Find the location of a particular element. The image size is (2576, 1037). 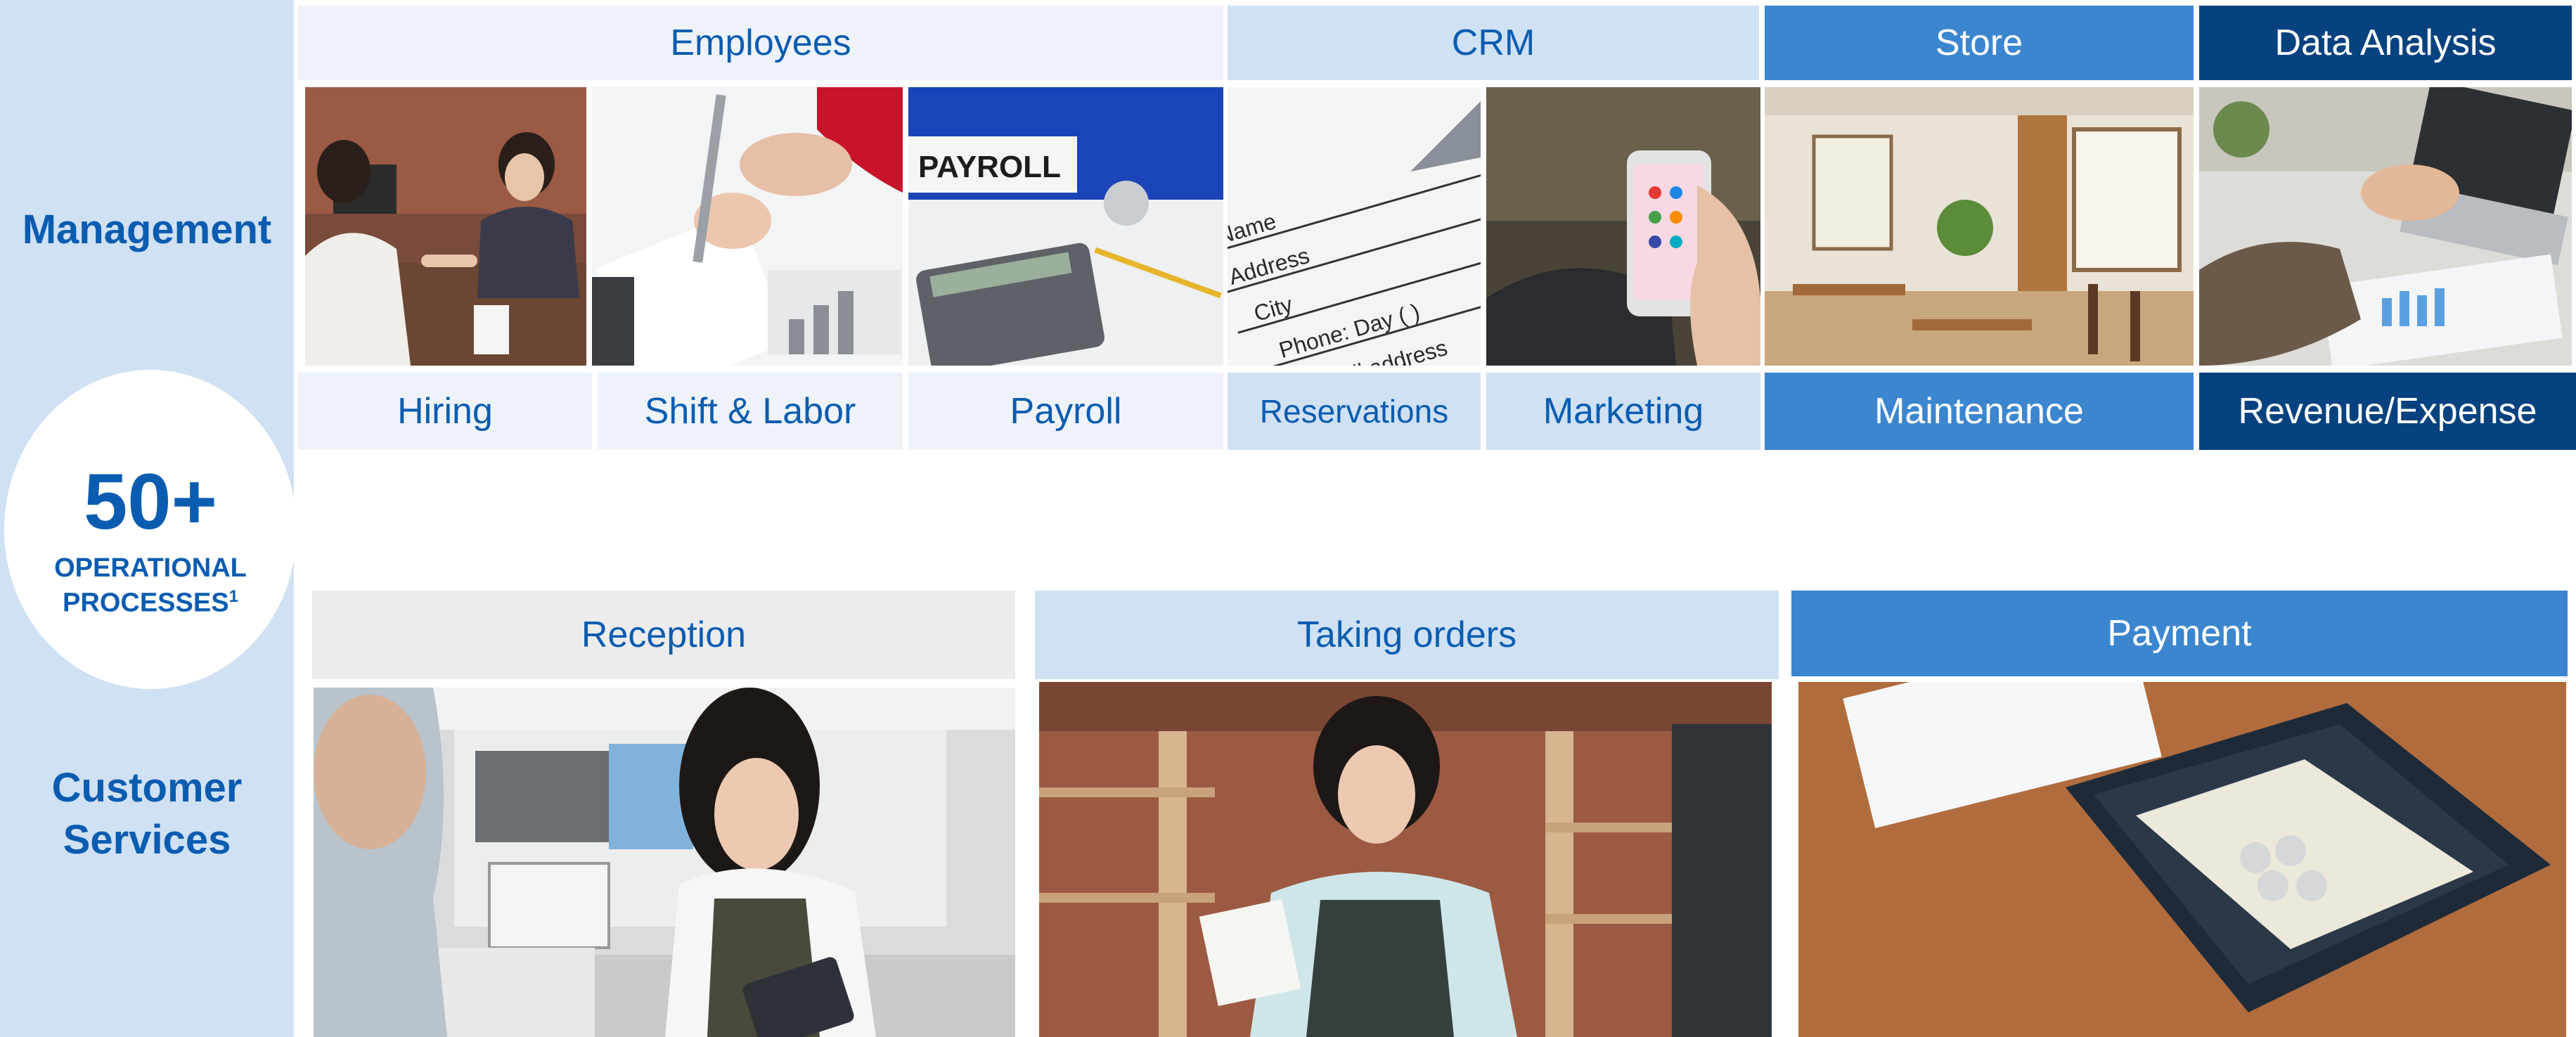

processes-circle: 50+ OPERATIONAL PROCESSES1 is located at coordinates (150, 529).